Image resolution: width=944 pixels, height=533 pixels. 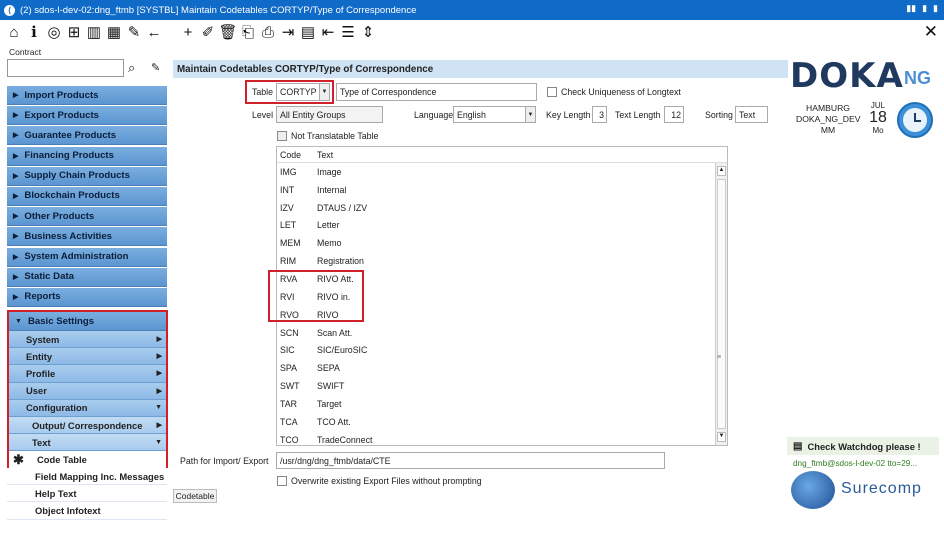 What do you see at coordinates (297, 155) in the screenshot?
I see `column-header-code: Code` at bounding box center [297, 155].